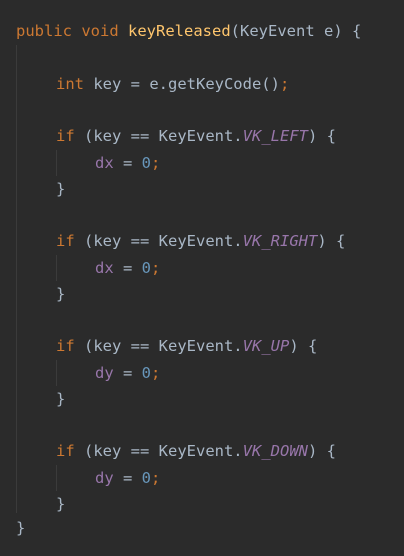 The height and width of the screenshot is (556, 404). What do you see at coordinates (275, 136) in the screenshot?
I see `constant-field: VK_LEFT` at bounding box center [275, 136].